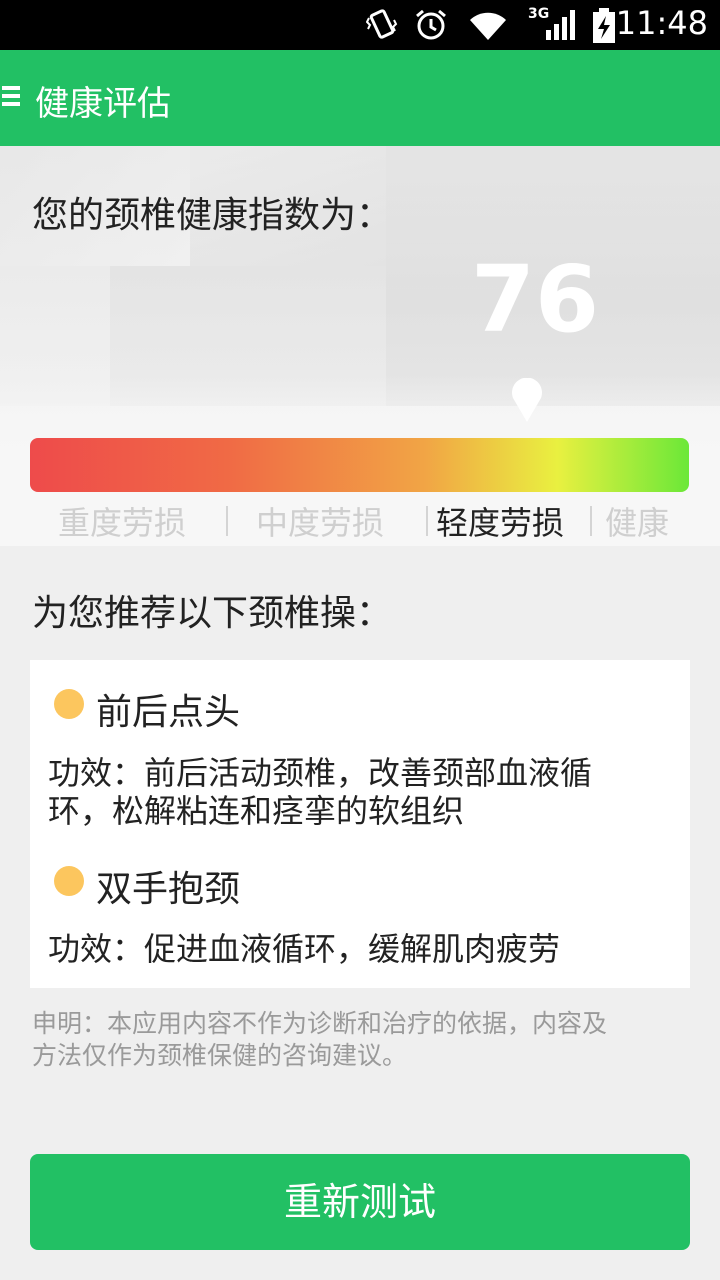  I want to click on wifi-icon, so click(488, 26).